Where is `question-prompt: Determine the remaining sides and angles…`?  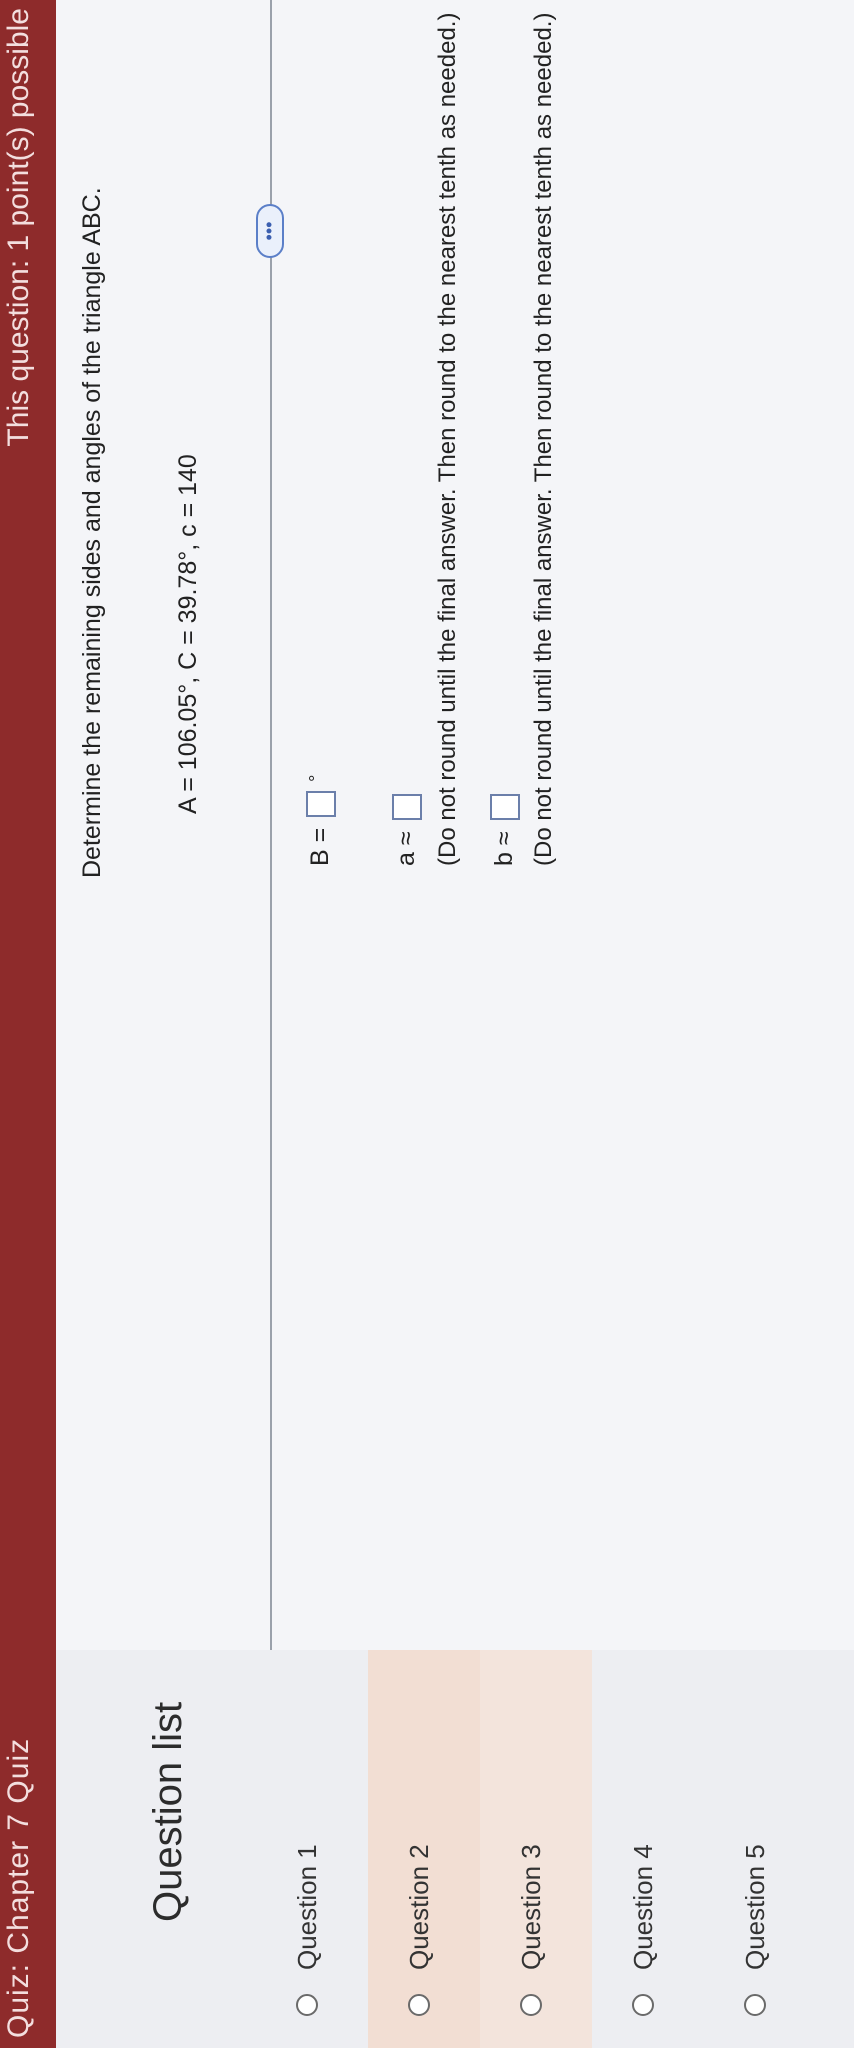 question-prompt: Determine the remaining sides and angles… is located at coordinates (92, 532).